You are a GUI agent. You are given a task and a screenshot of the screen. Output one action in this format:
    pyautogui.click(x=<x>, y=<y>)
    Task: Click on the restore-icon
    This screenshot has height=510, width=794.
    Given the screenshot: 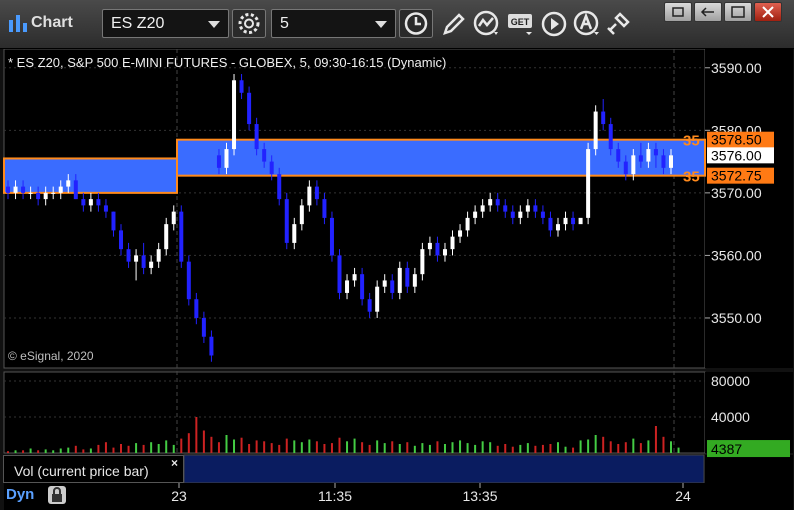 What is the action you would take?
    pyautogui.click(x=678, y=12)
    